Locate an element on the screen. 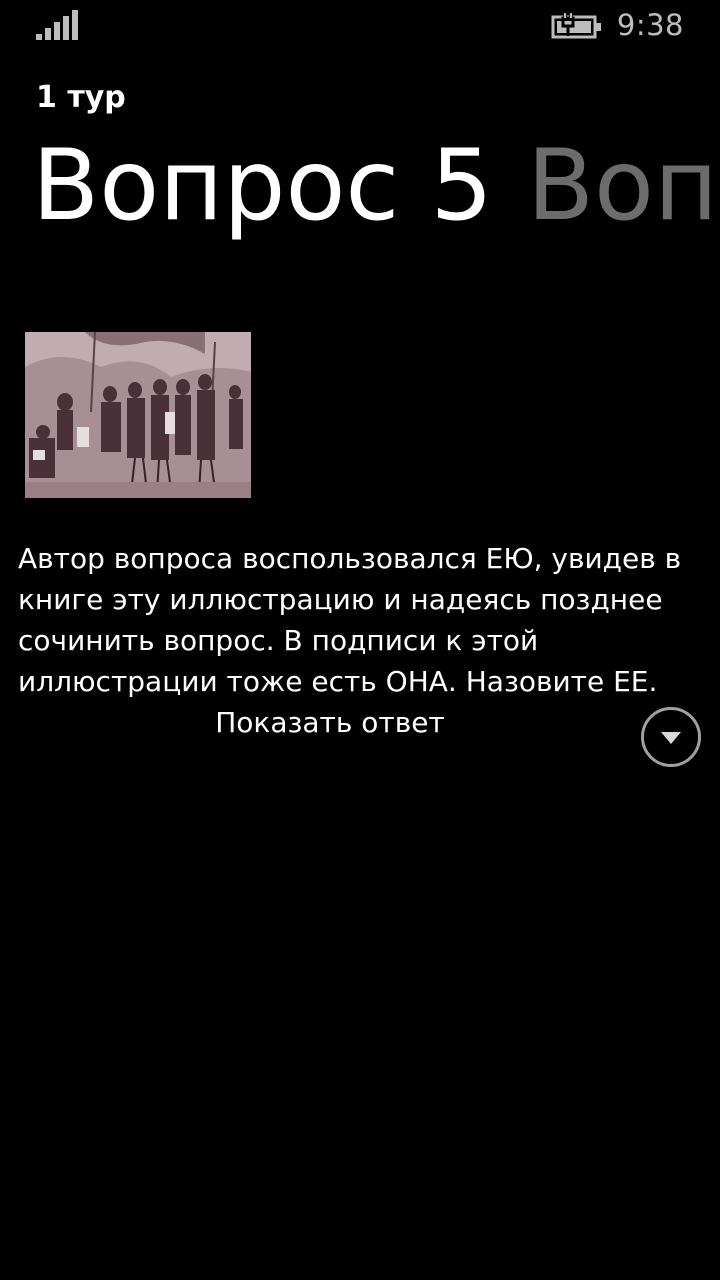  battery-charging-icon is located at coordinates (576, 25).